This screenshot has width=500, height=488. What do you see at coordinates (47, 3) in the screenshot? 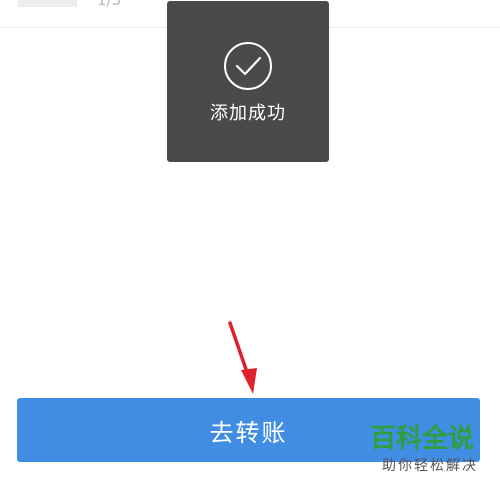
I see `avatar-placeholder` at bounding box center [47, 3].